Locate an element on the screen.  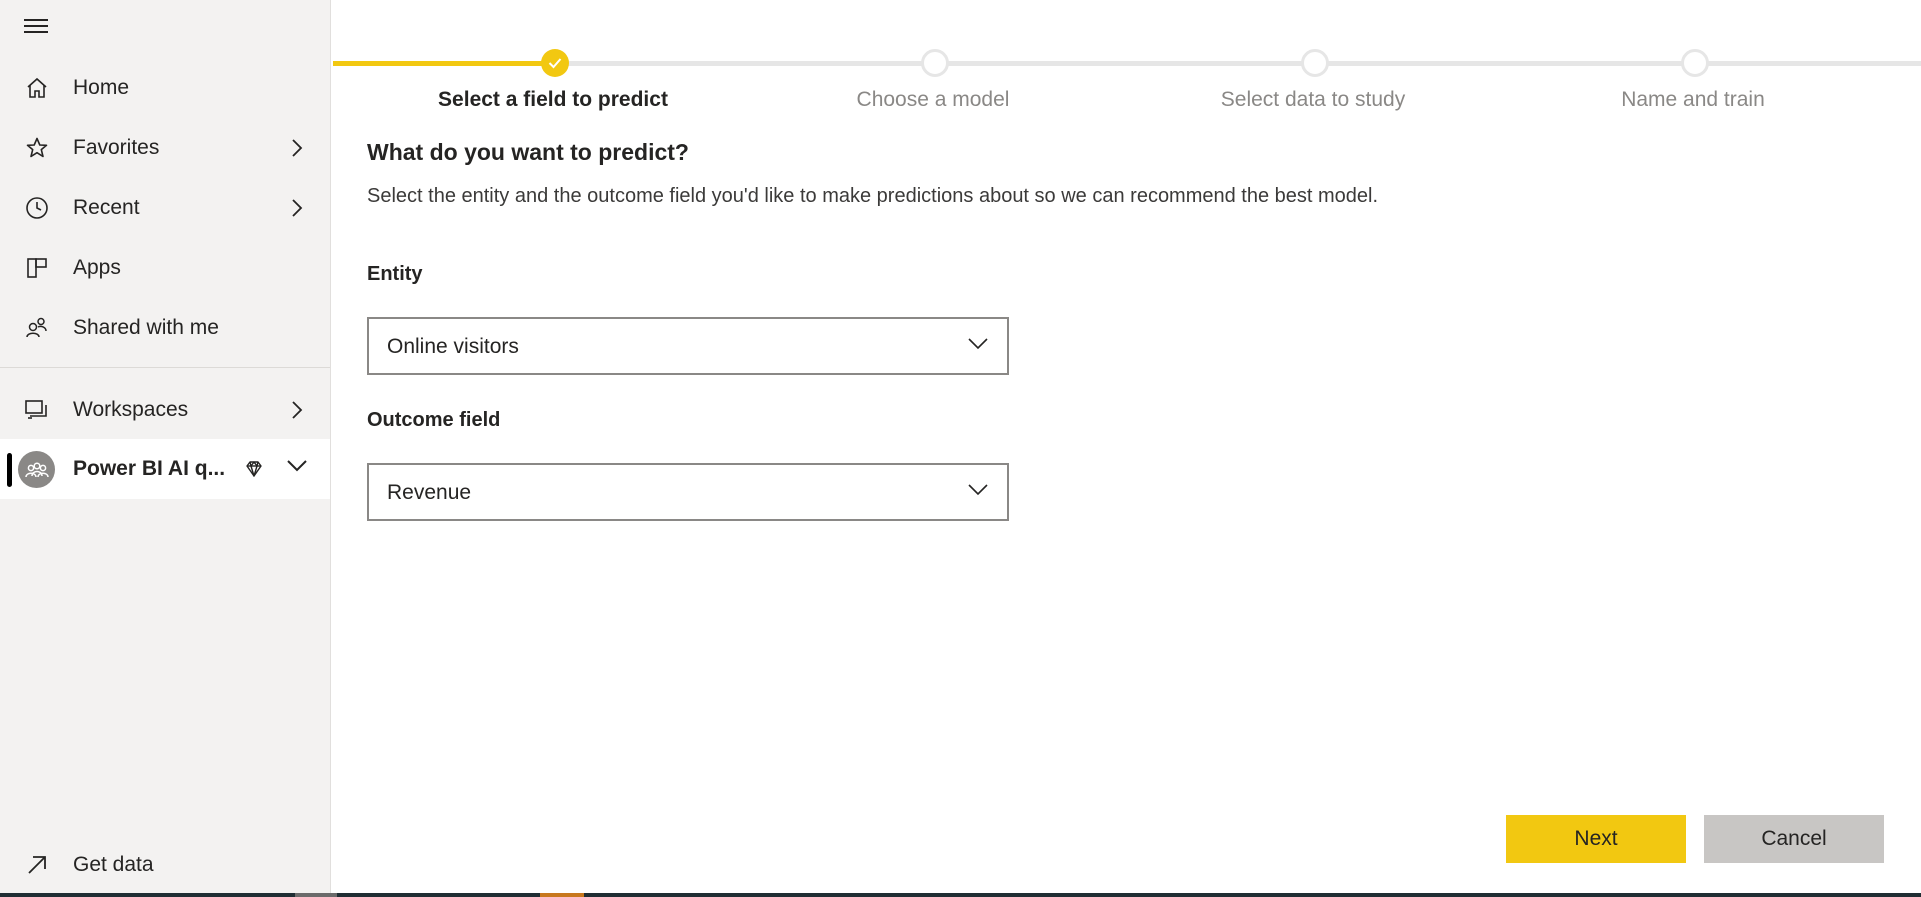
step-2-dot is located at coordinates (935, 63).